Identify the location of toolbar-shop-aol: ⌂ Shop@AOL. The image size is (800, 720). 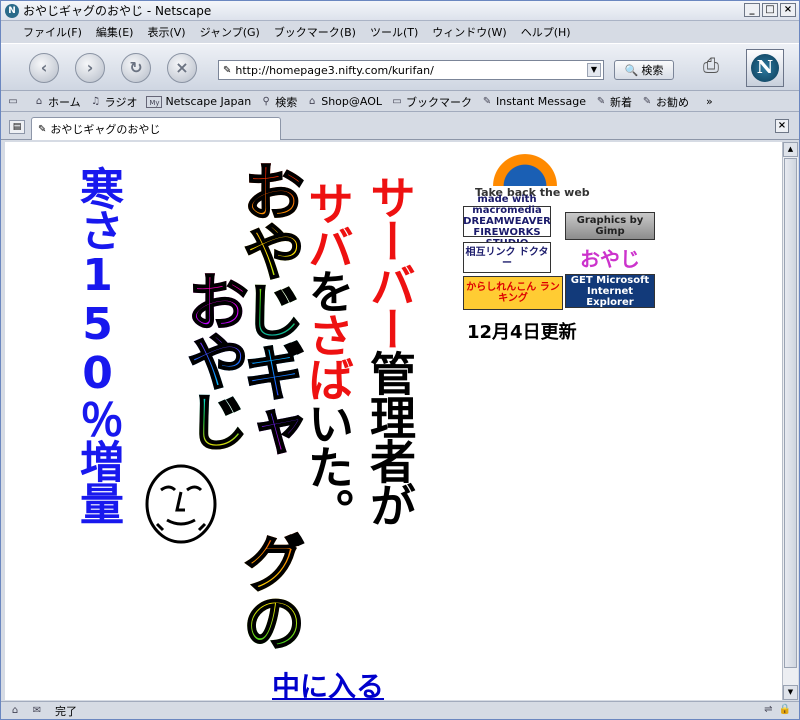
(344, 101).